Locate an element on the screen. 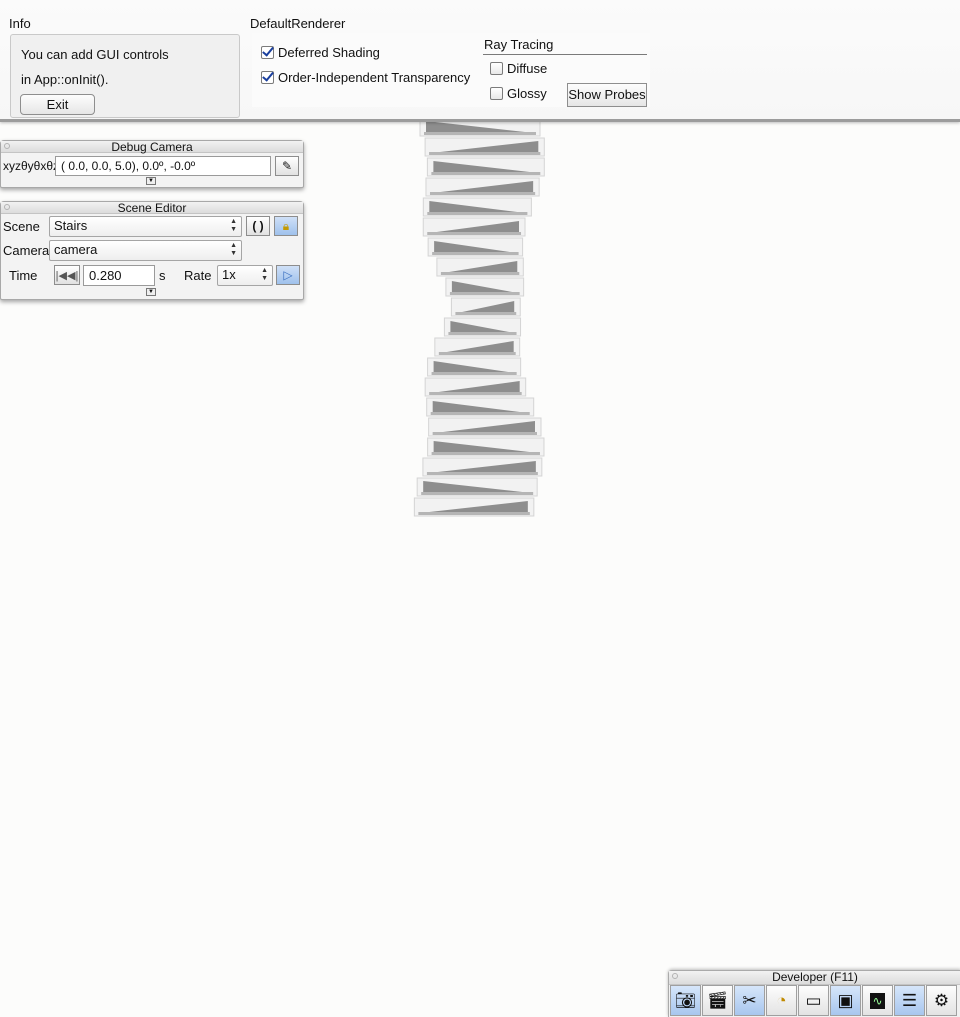 This screenshot has width=960, height=1017. info-text-line2: in App::onInit(). is located at coordinates (65, 79).